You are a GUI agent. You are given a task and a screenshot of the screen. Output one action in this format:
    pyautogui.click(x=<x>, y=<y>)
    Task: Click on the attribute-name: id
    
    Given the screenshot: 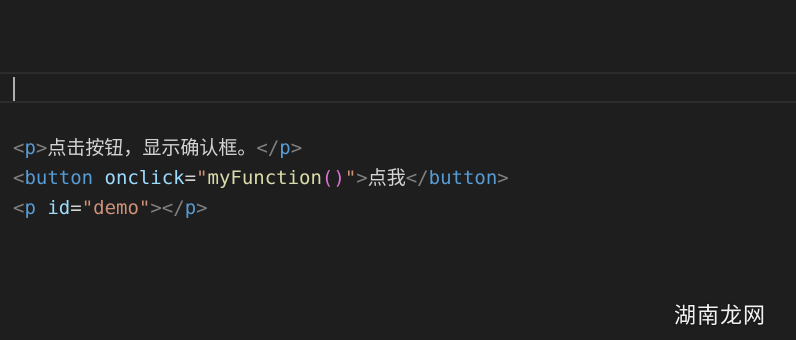 What is the action you would take?
    pyautogui.click(x=59, y=208)
    